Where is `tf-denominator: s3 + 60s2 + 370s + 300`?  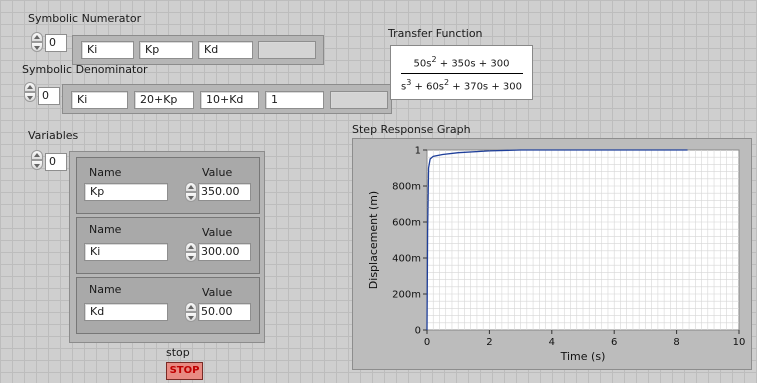
tf-denominator: s3 + 60s2 + 370s + 300 is located at coordinates (461, 85).